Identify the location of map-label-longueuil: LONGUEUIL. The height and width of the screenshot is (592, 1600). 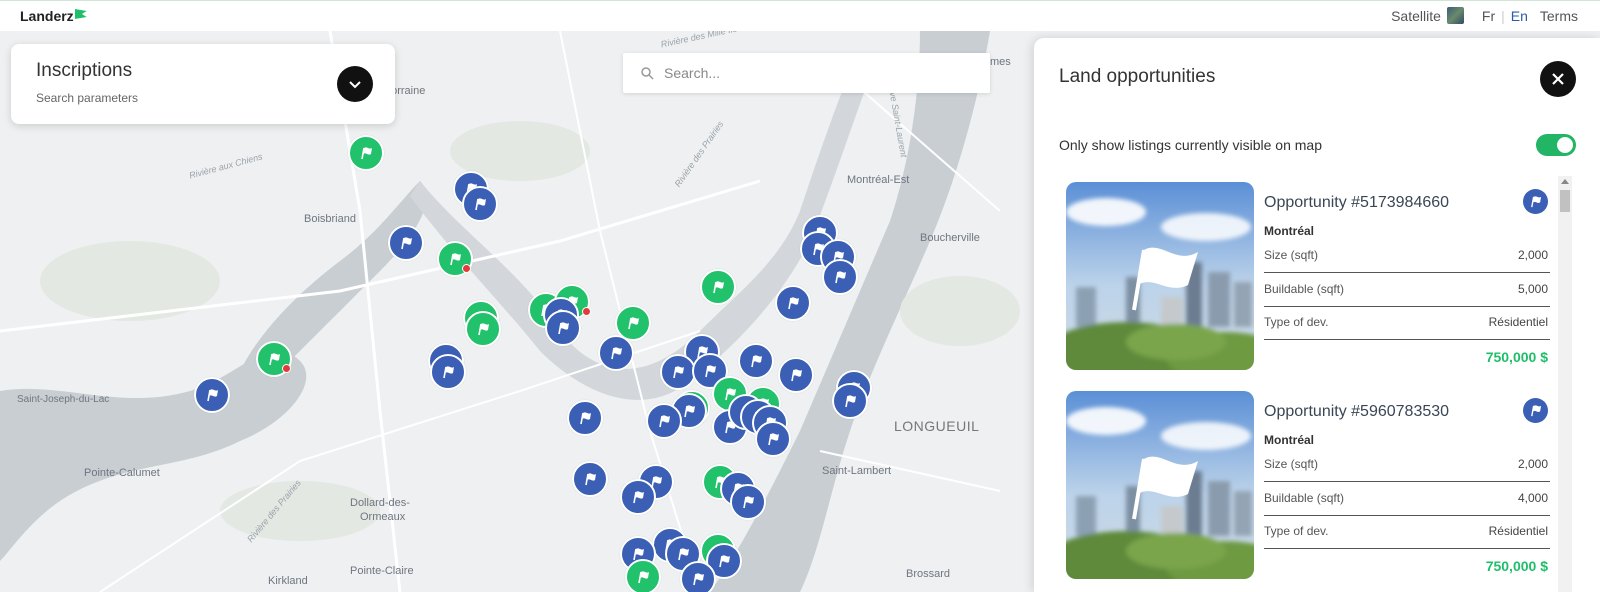
(937, 426).